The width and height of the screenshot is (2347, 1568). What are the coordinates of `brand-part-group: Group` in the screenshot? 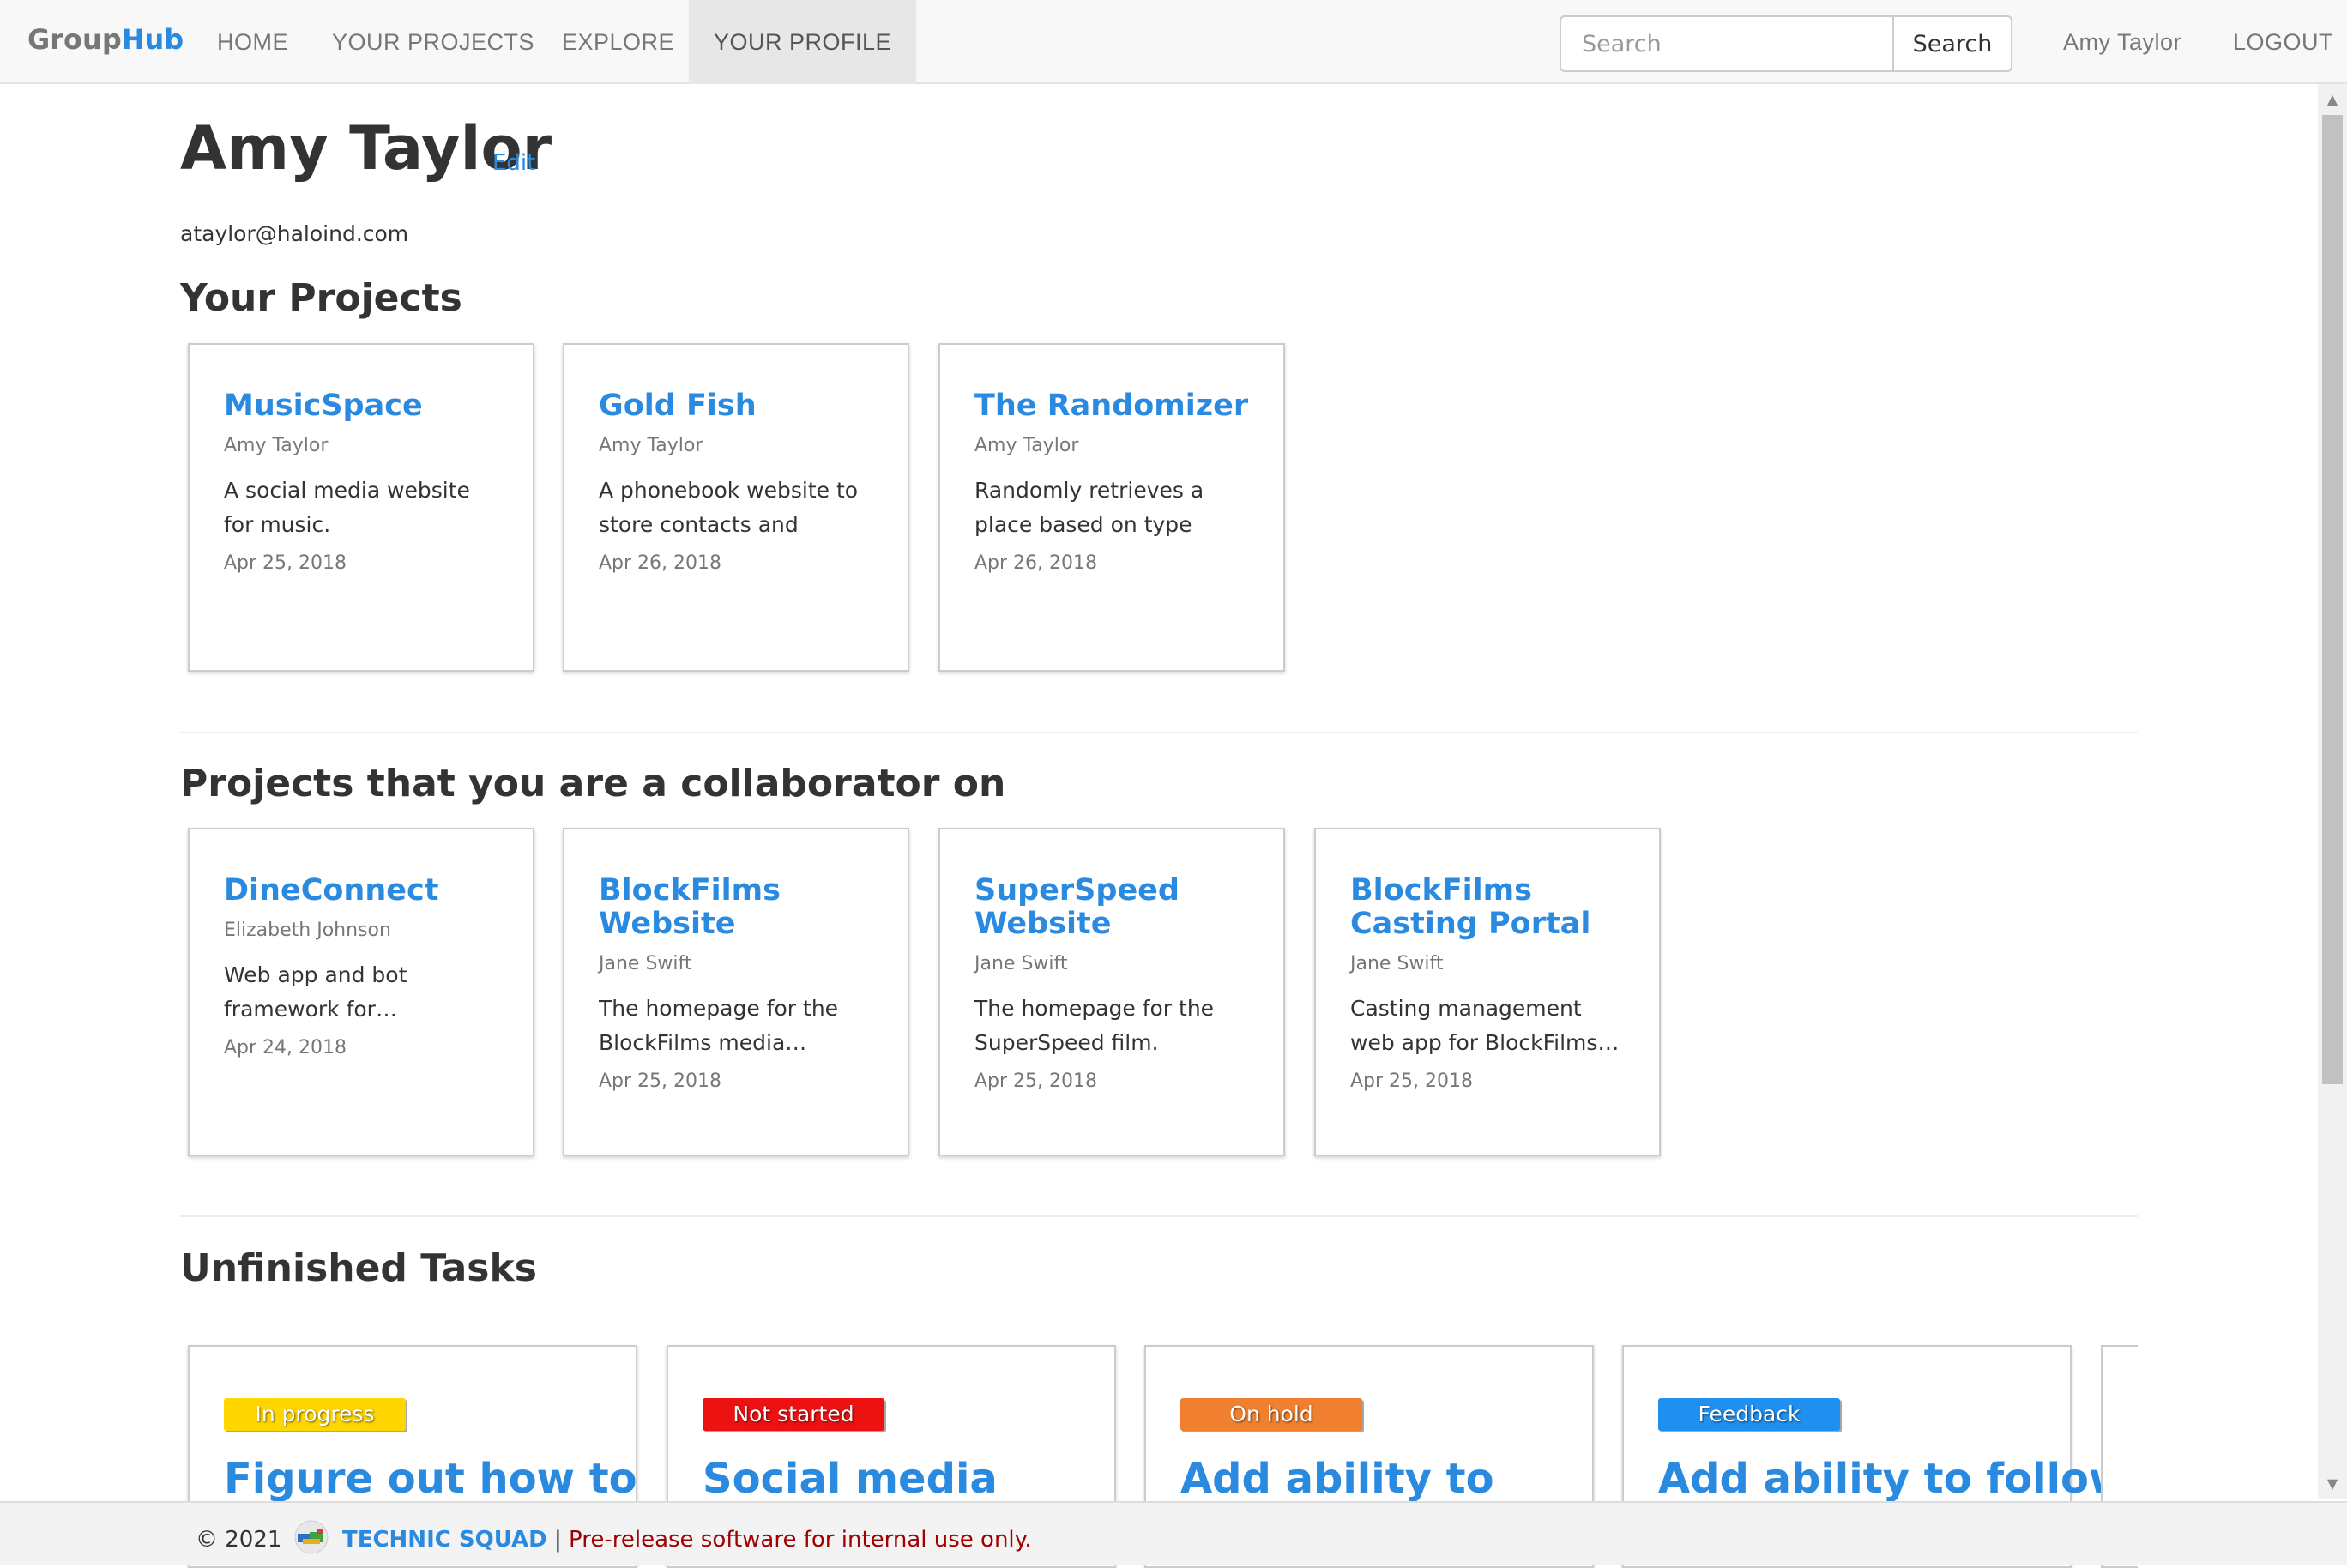 It's located at (74, 40).